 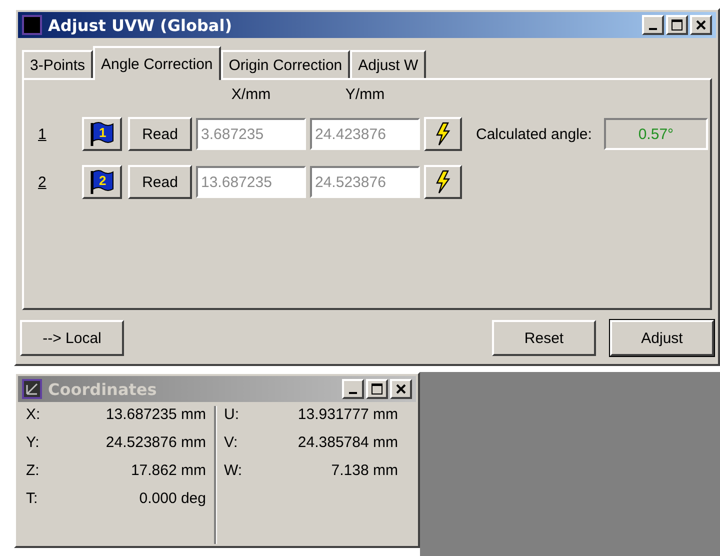 What do you see at coordinates (32, 498) in the screenshot?
I see `coordinate-label: T:` at bounding box center [32, 498].